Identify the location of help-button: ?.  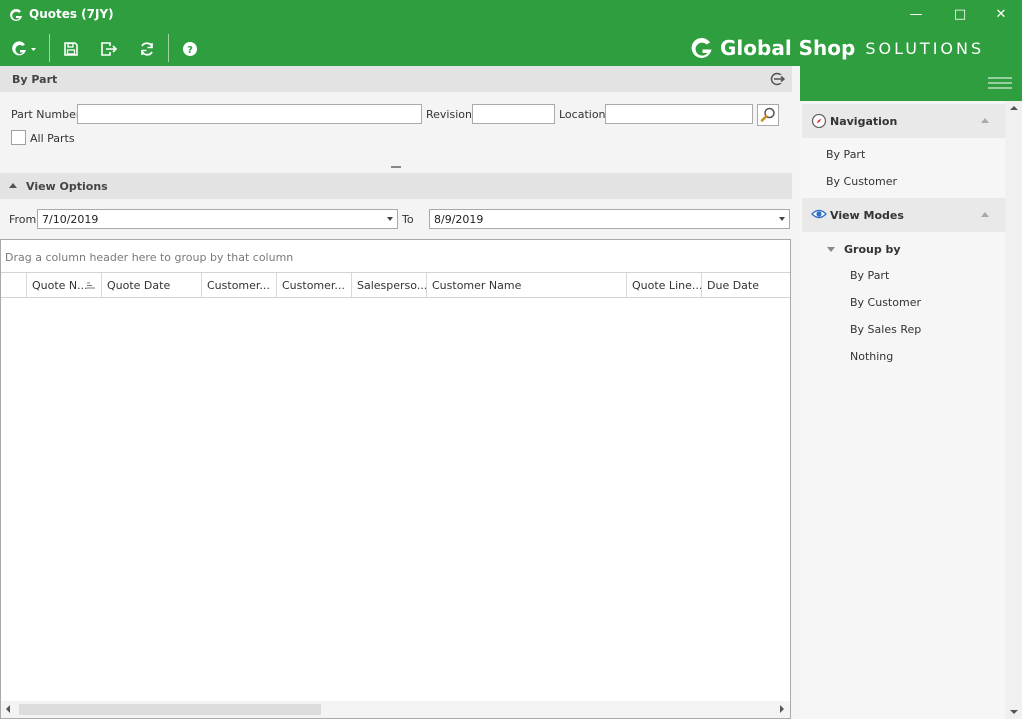
(190, 49).